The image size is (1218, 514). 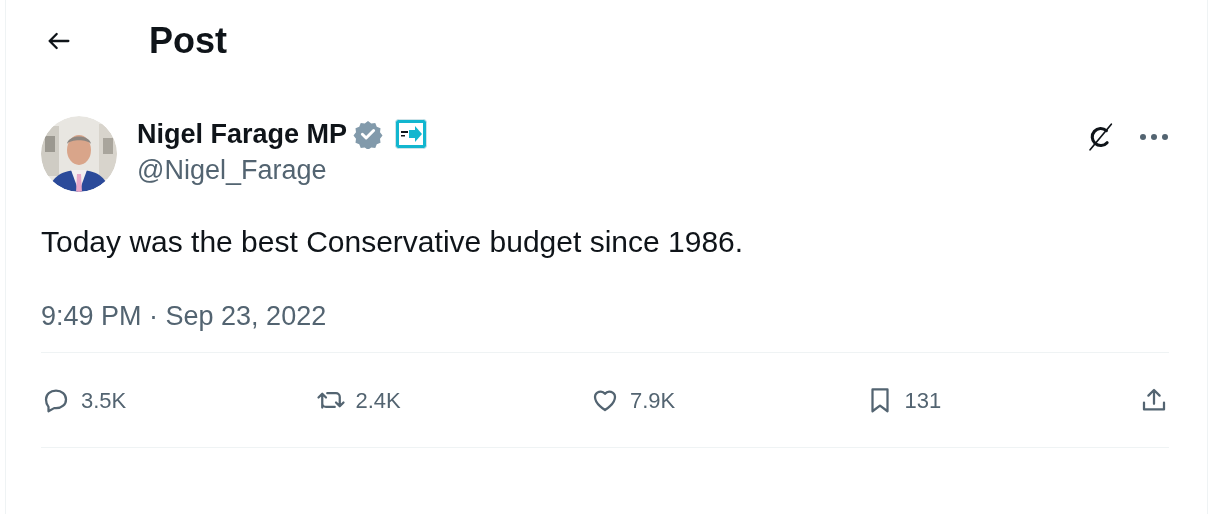 I want to click on more-options-icon, so click(x=1154, y=137).